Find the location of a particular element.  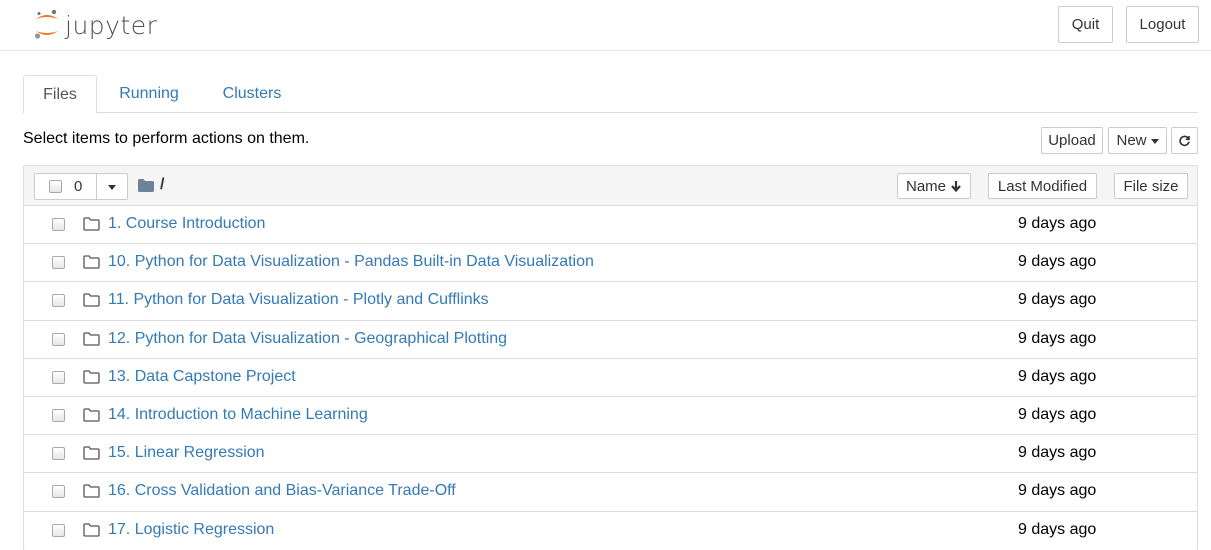

selected-count: 0 is located at coordinates (78, 186).